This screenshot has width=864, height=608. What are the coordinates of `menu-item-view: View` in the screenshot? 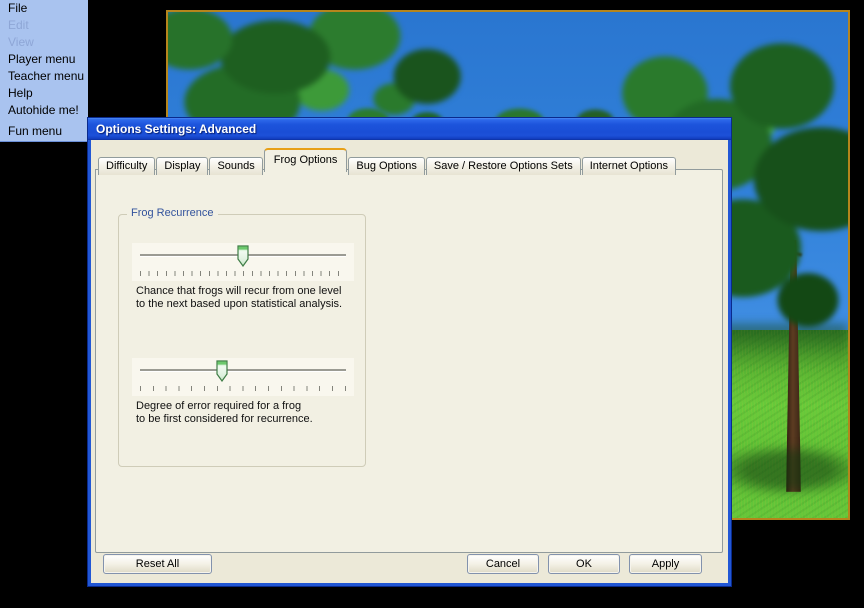 It's located at (21, 42).